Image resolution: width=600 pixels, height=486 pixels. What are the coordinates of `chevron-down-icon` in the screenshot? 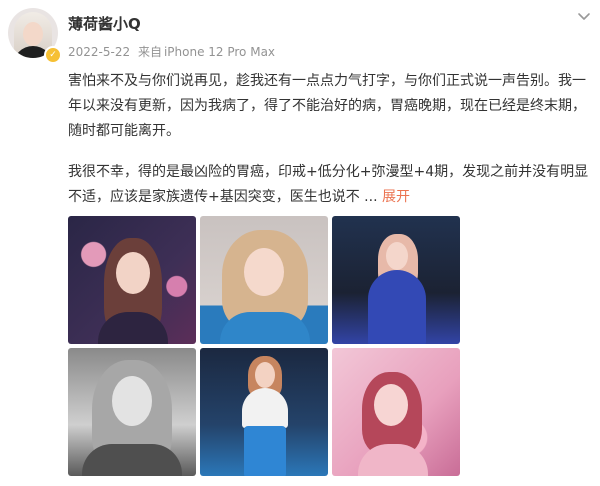 It's located at (584, 16).